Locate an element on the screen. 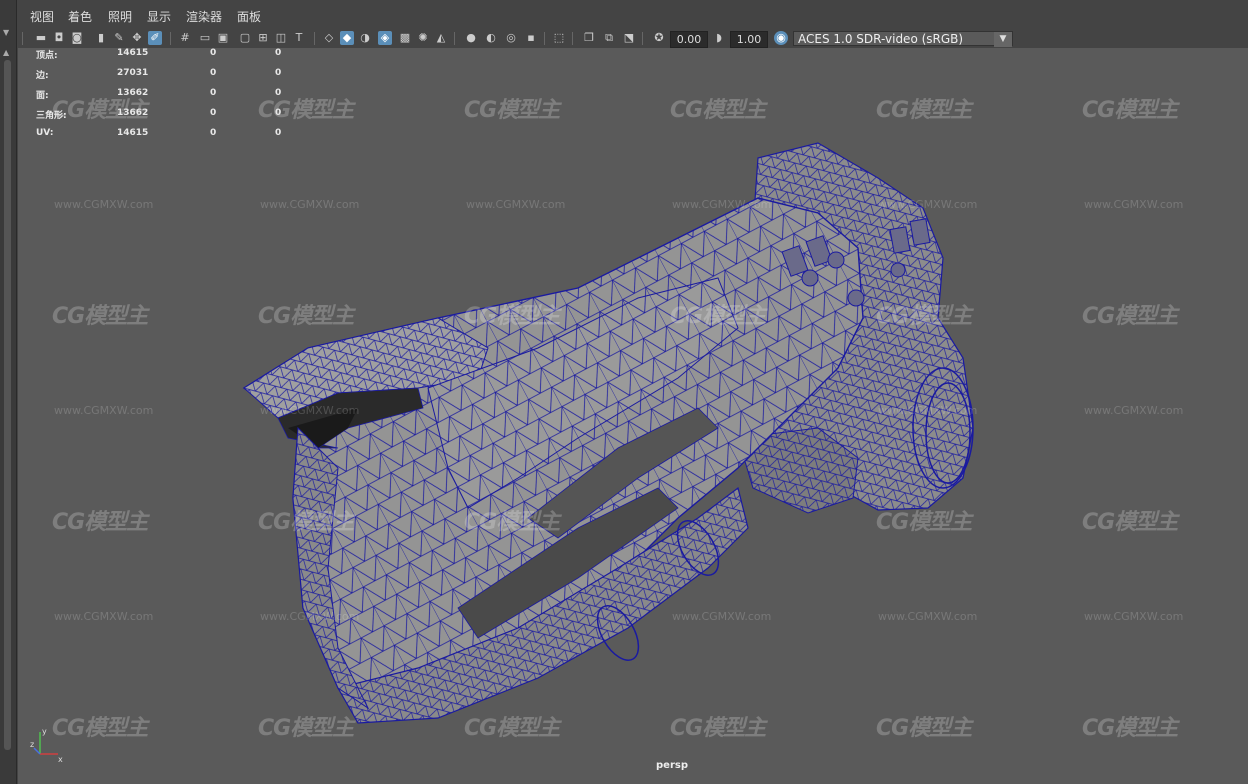 The width and height of the screenshot is (1248, 784). menu-view: 视图 is located at coordinates (42, 16).